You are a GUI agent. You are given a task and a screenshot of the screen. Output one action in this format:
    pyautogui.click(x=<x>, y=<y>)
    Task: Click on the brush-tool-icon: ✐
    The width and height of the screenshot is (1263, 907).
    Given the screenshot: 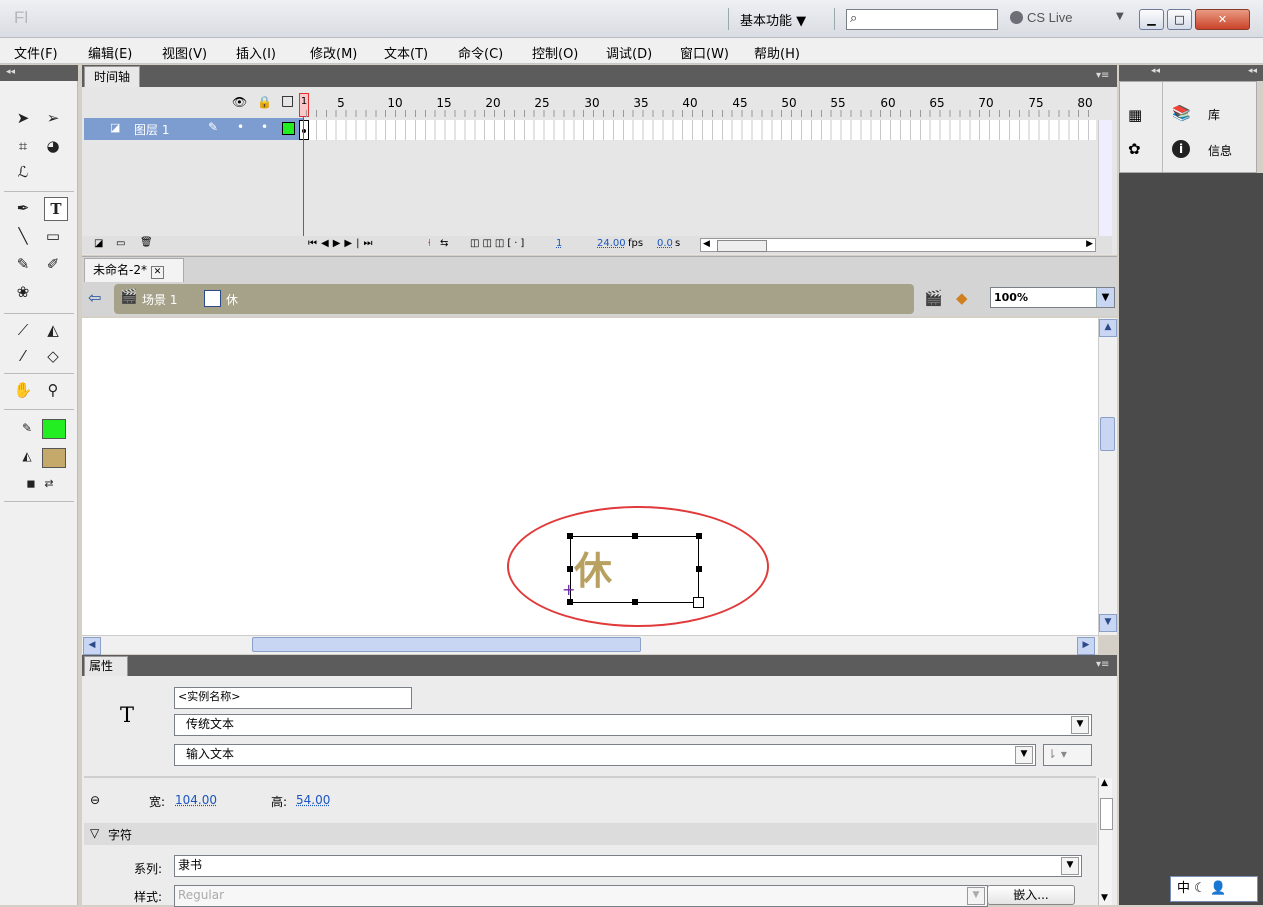 What is the action you would take?
    pyautogui.click(x=53, y=264)
    